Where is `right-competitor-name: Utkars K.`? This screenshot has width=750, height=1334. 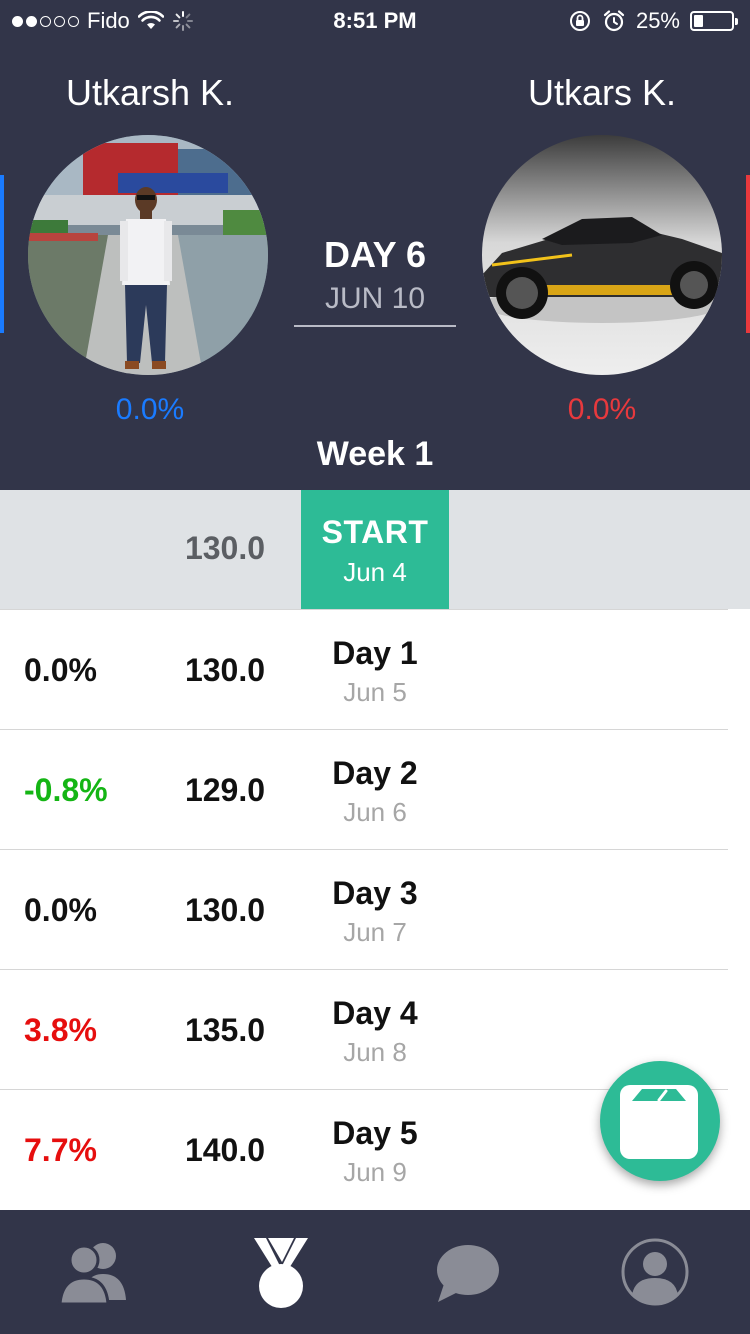
right-competitor-name: Utkars K. is located at coordinates (602, 92).